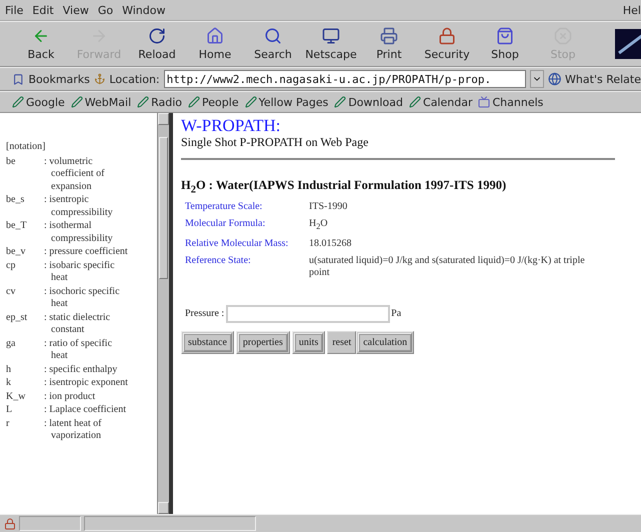  Describe the element at coordinates (385, 342) in the screenshot. I see `form-button: calculation` at that location.